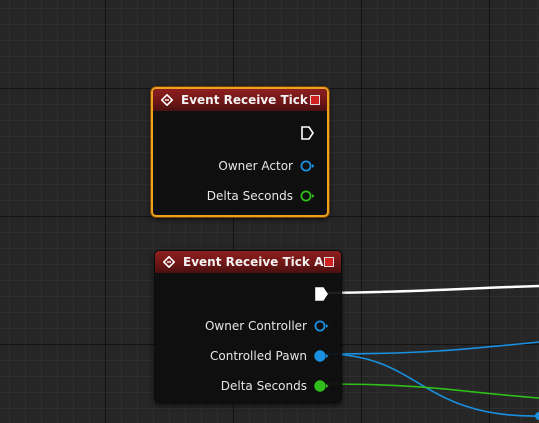  What do you see at coordinates (255, 326) in the screenshot?
I see `pin-label: Owner Controller` at bounding box center [255, 326].